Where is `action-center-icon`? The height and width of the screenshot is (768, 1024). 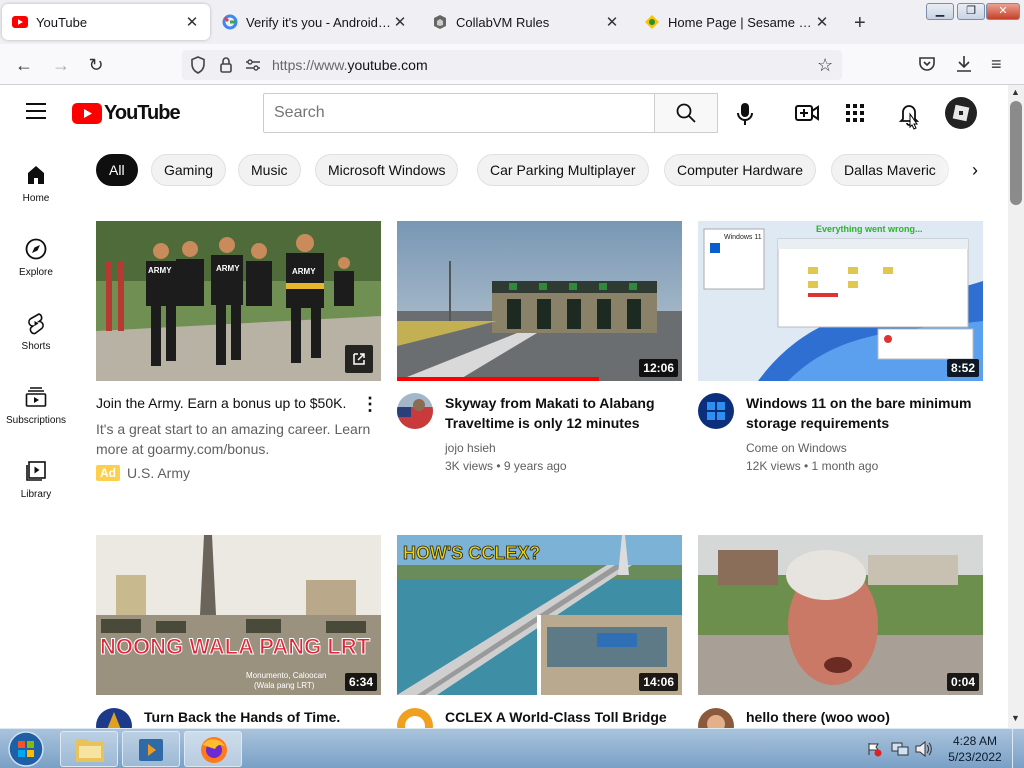 action-center-icon is located at coordinates (874, 751).